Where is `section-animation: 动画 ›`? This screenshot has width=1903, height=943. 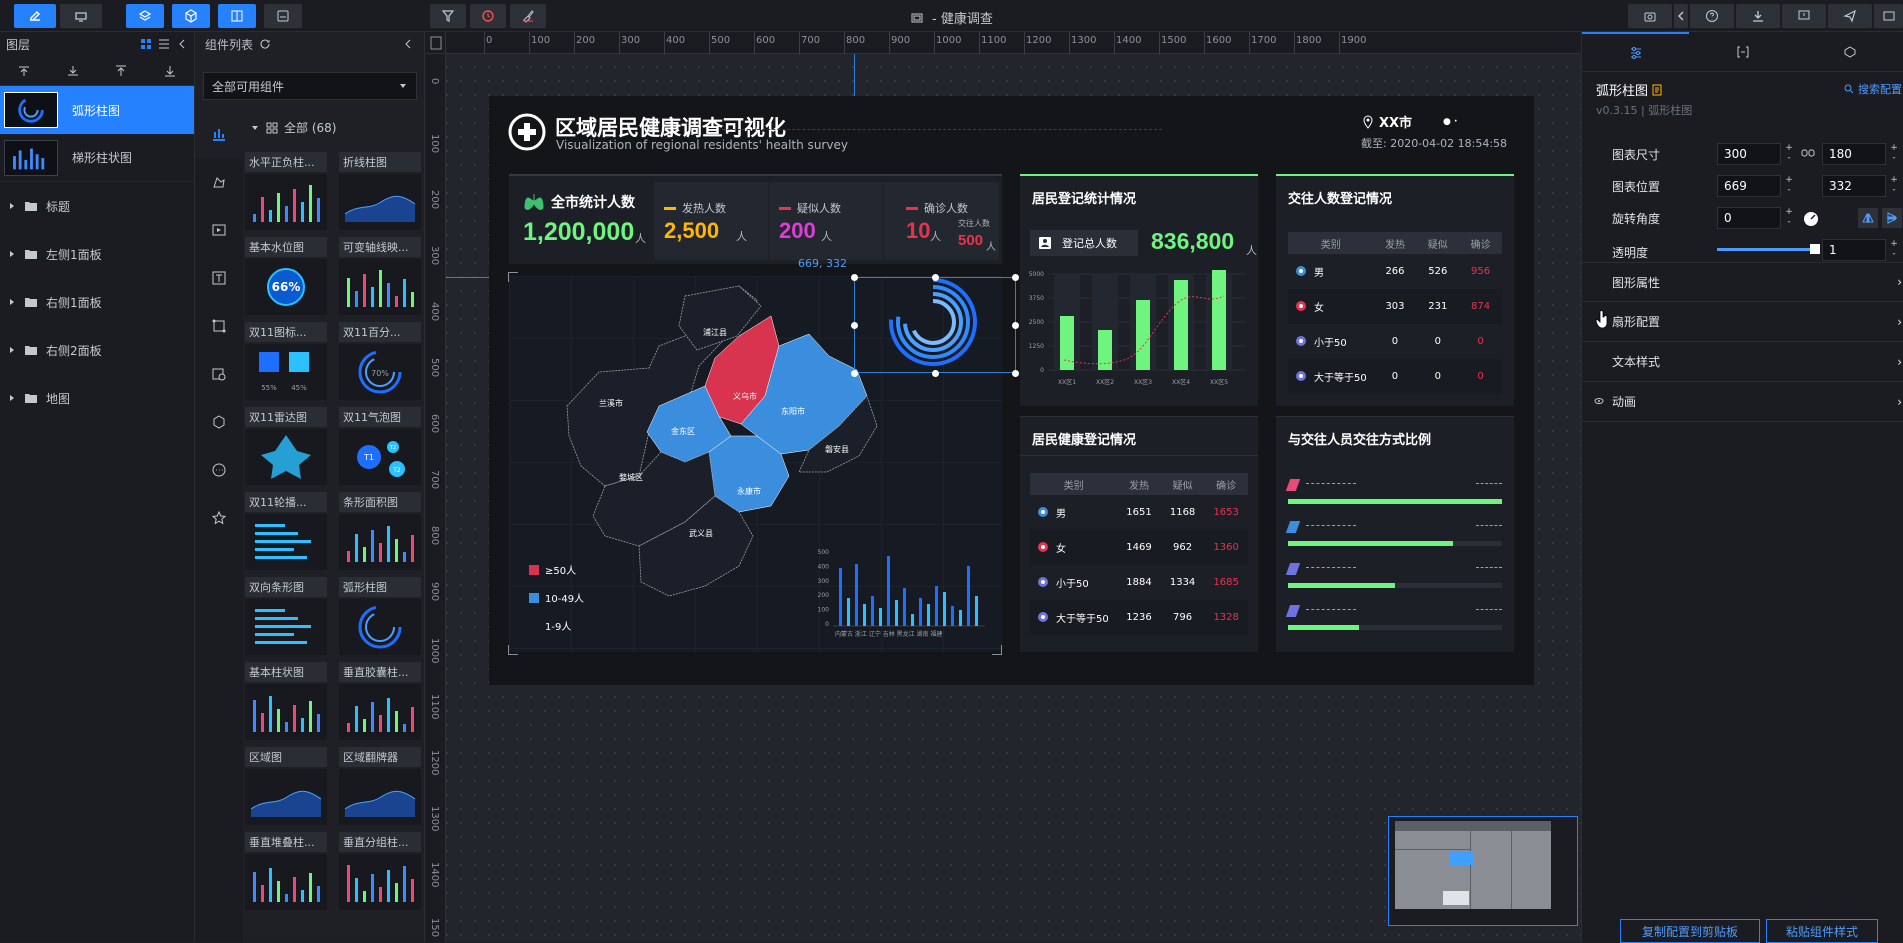 section-animation: 动画 › is located at coordinates (1742, 402).